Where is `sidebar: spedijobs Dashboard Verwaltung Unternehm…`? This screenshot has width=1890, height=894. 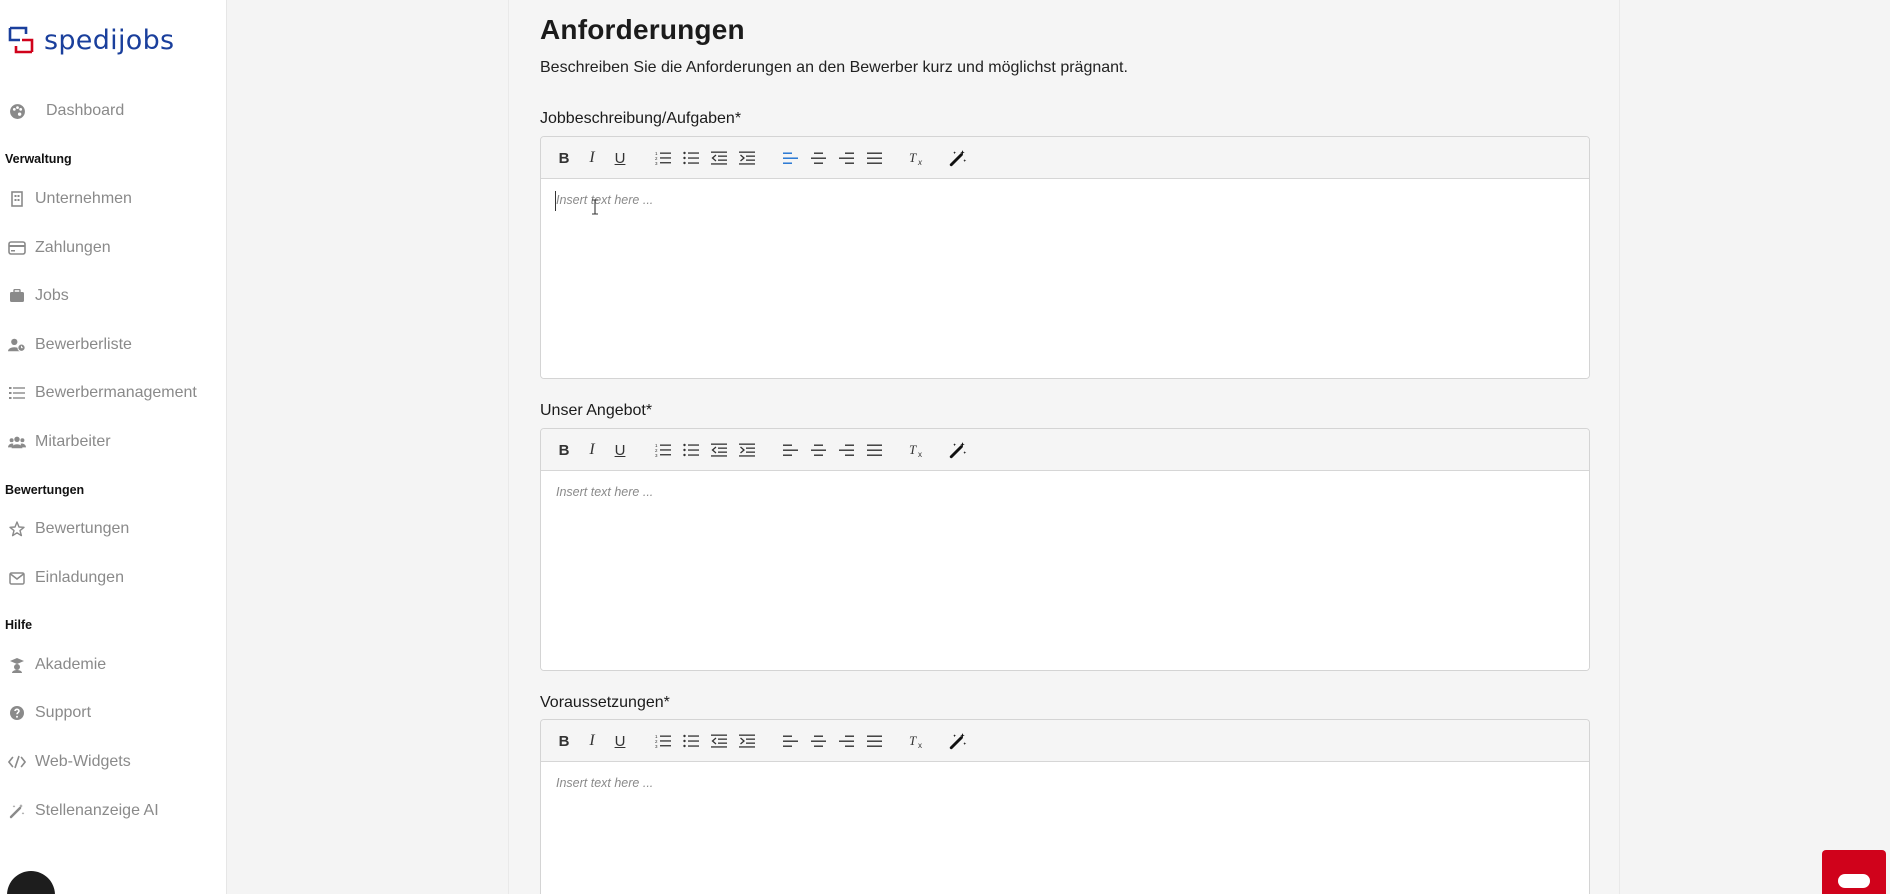 sidebar: spedijobs Dashboard Verwaltung Unternehm… is located at coordinates (113, 447).